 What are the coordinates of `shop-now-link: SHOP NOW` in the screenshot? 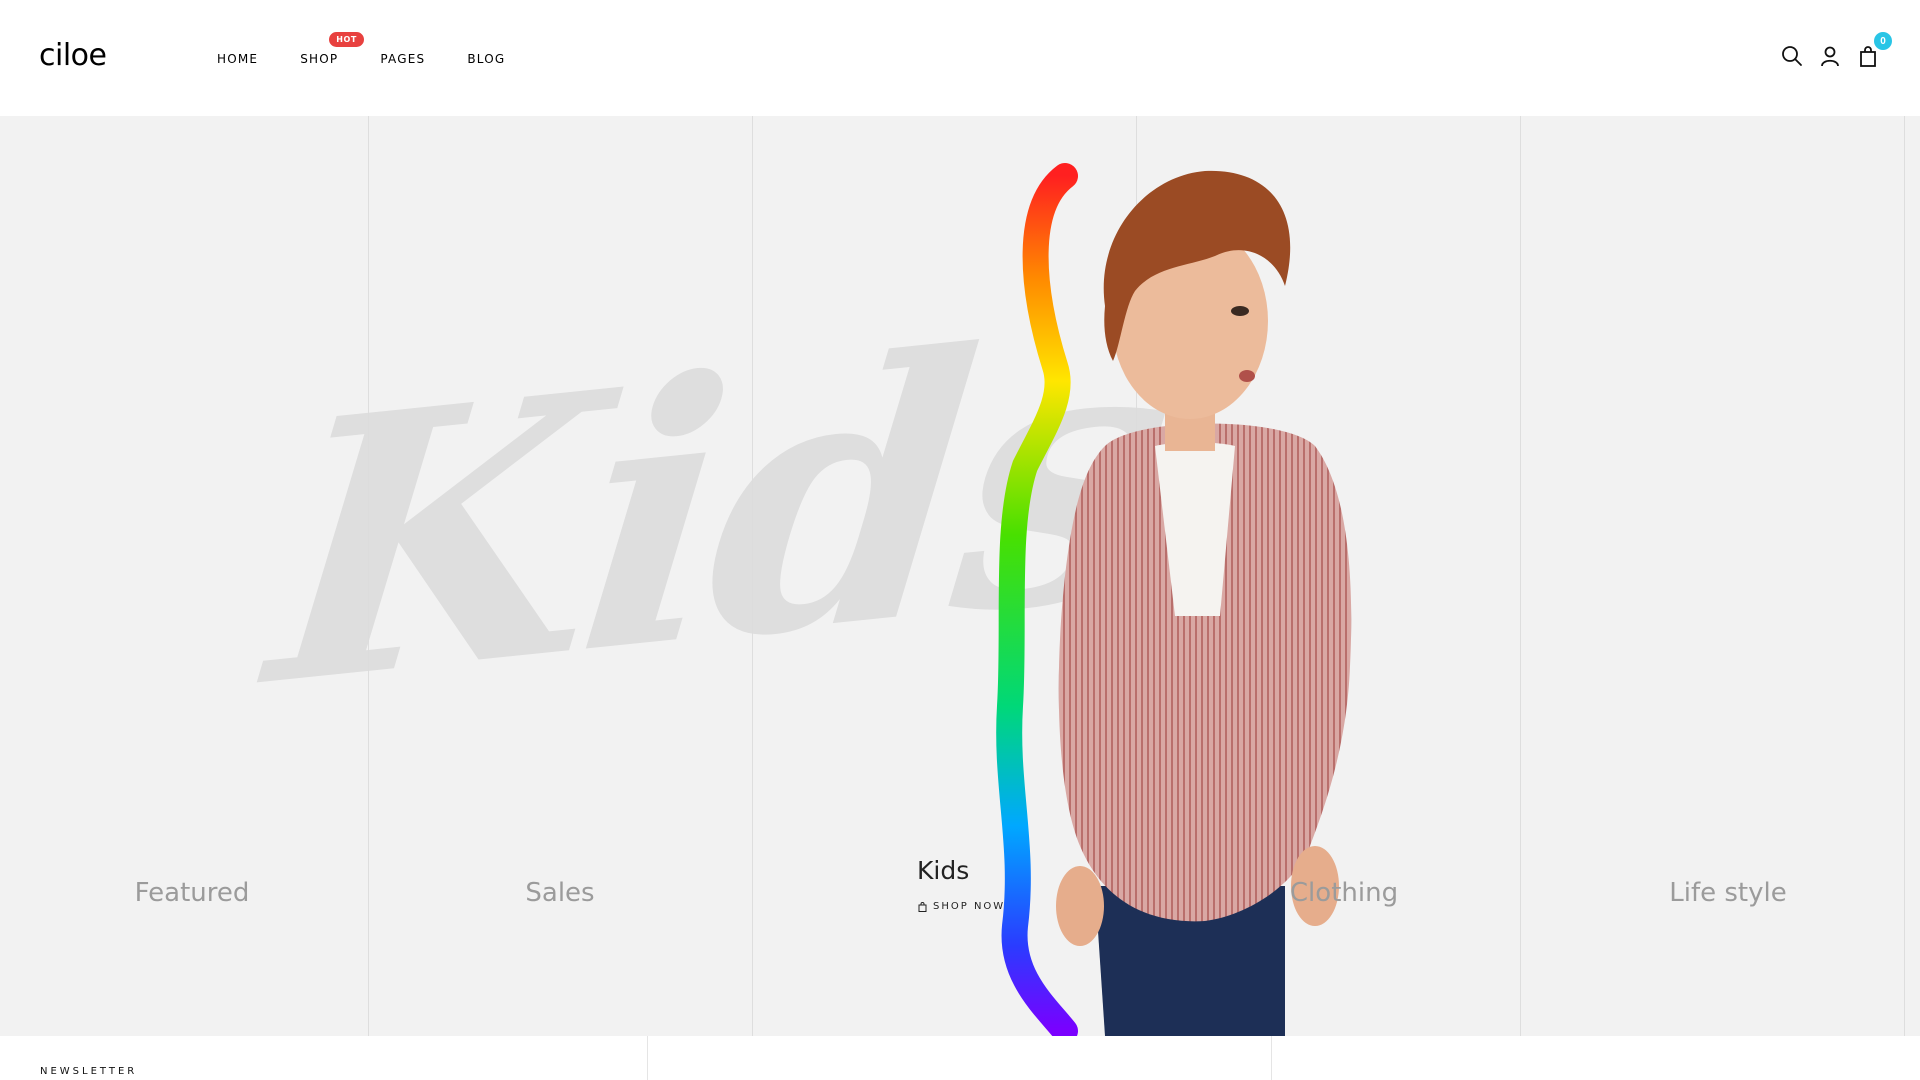 It's located at (961, 906).